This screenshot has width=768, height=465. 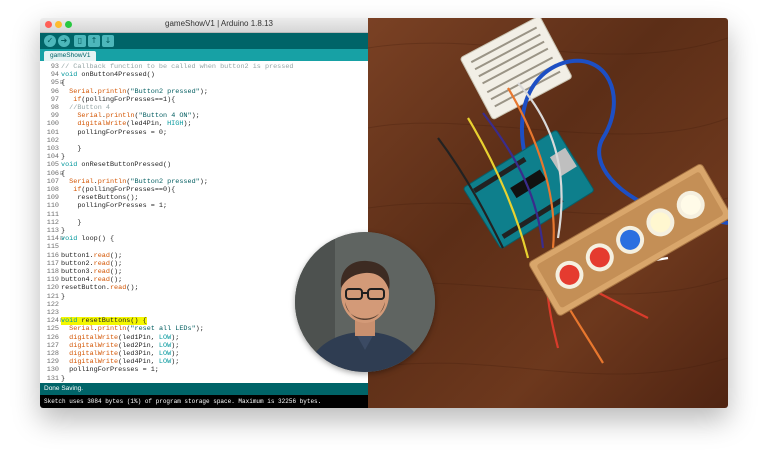 I want to click on code-text: digitalWrite(led3Pin, LOW);, so click(x=124, y=354).